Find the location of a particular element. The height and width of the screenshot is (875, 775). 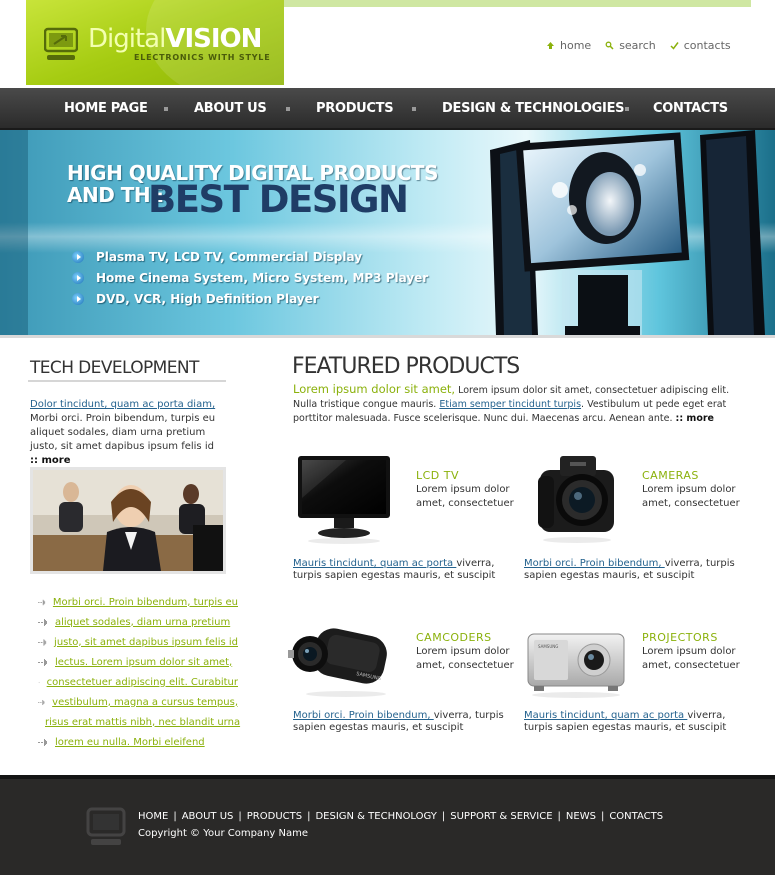

sidebar-link: Morbi orci. Proin bibendum, turpis eu is located at coordinates (138, 602).